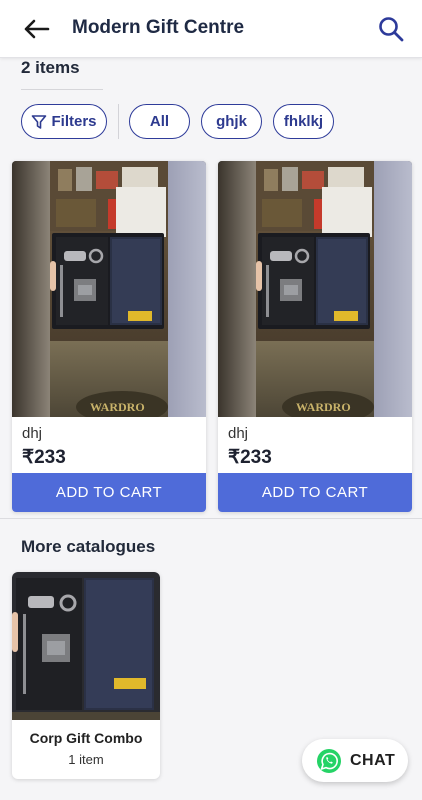 This screenshot has width=422, height=800. I want to click on catalogue-item-count: 1 item, so click(86, 759).